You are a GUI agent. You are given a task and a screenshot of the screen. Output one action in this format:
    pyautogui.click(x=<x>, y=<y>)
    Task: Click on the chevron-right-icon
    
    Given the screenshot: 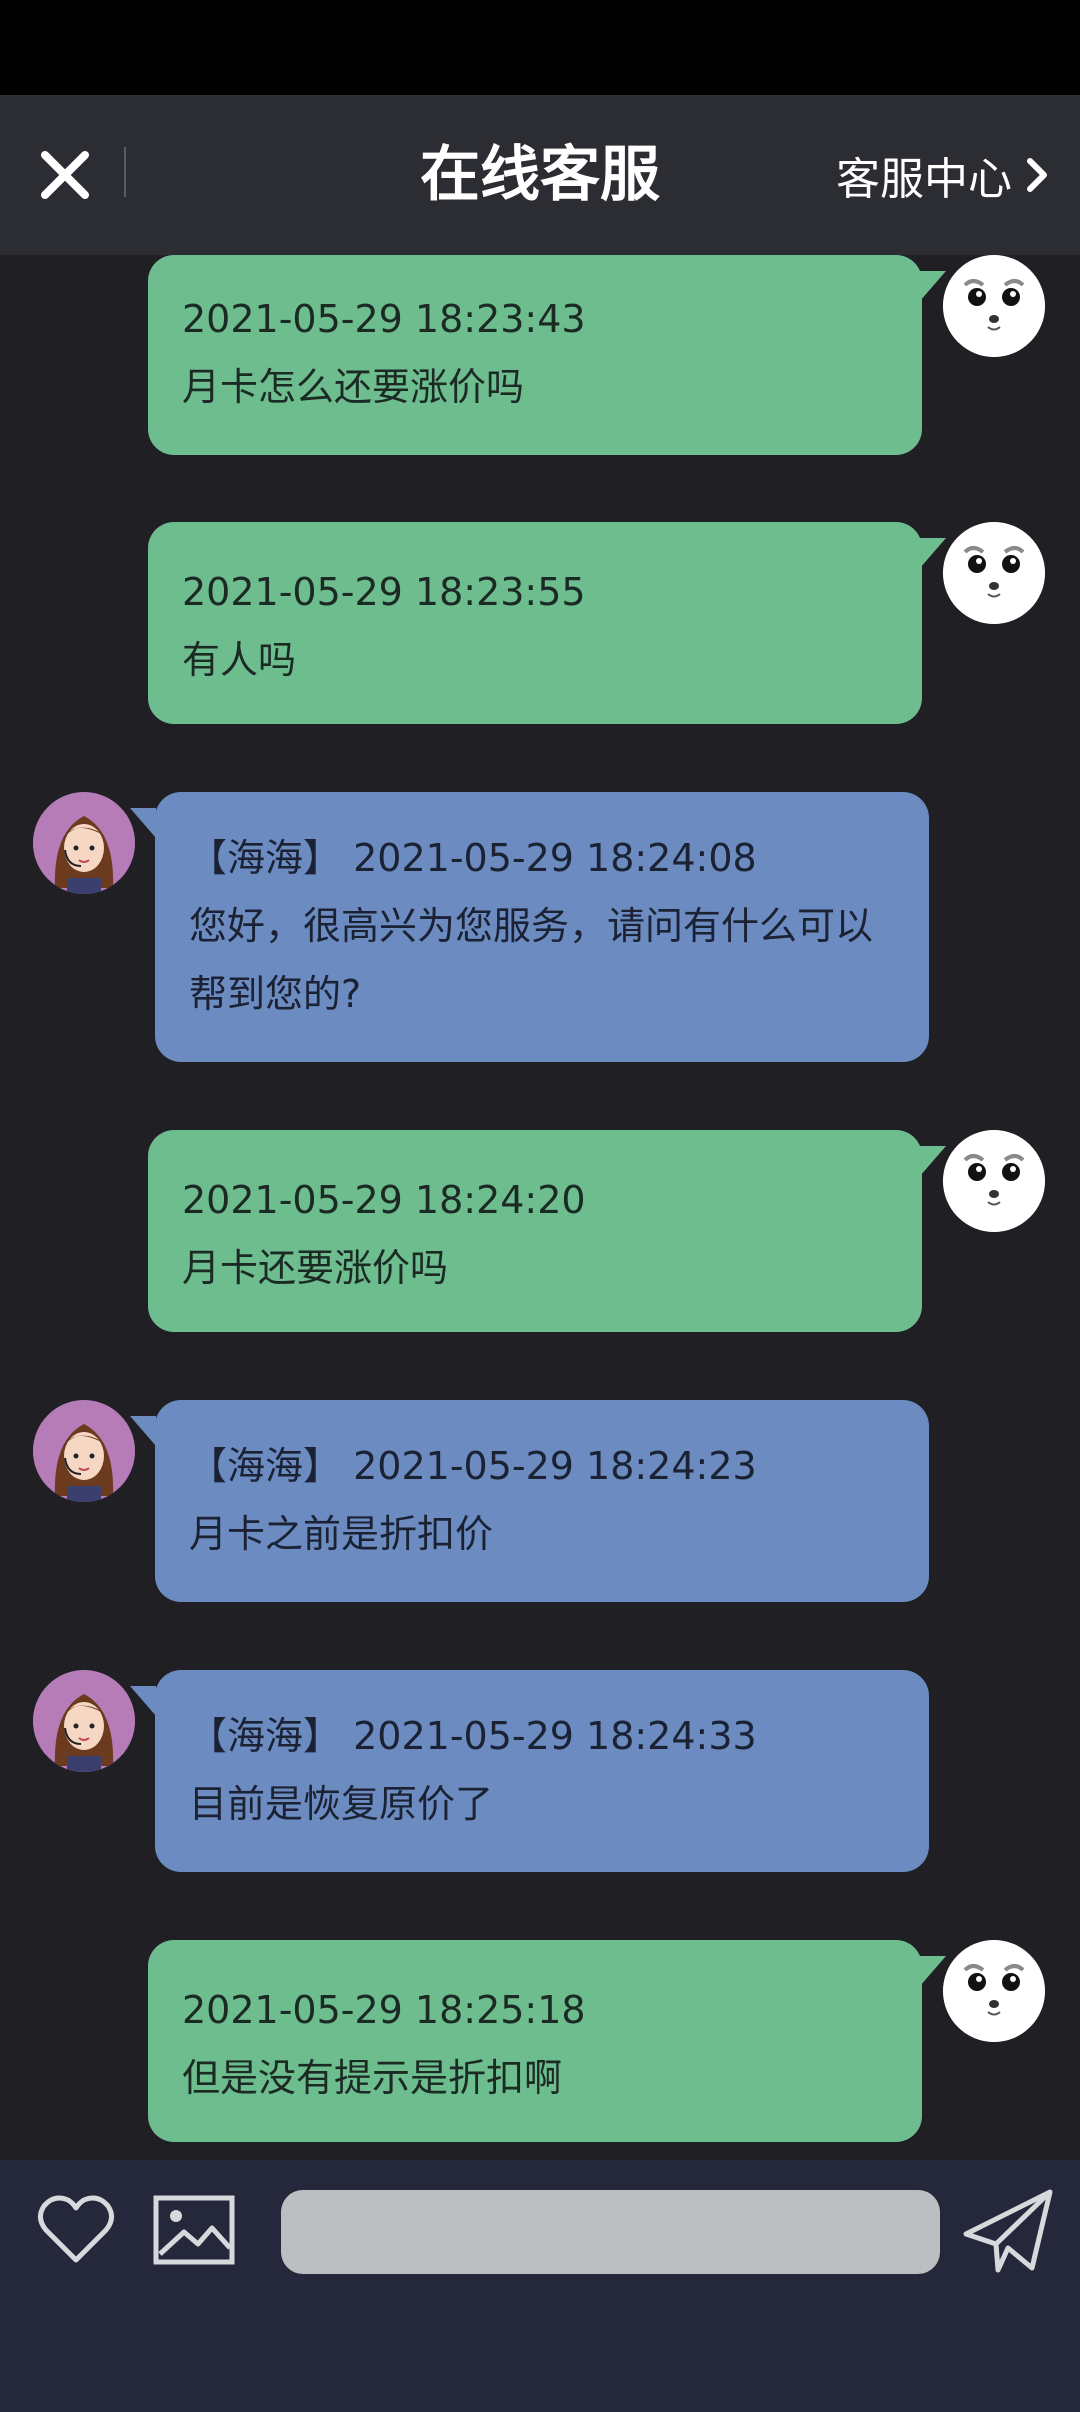 What is the action you would take?
    pyautogui.click(x=1037, y=175)
    